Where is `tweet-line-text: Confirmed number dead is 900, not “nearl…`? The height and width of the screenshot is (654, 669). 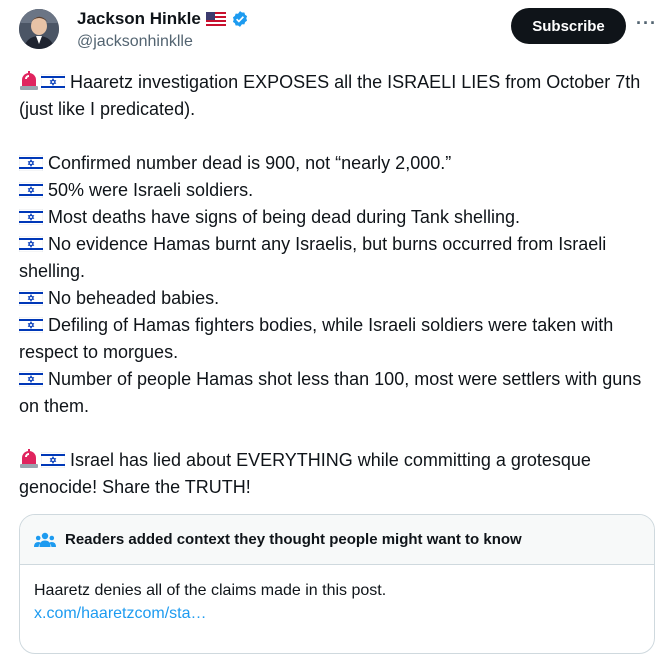 tweet-line-text: Confirmed number dead is 900, not “nearl… is located at coordinates (250, 163).